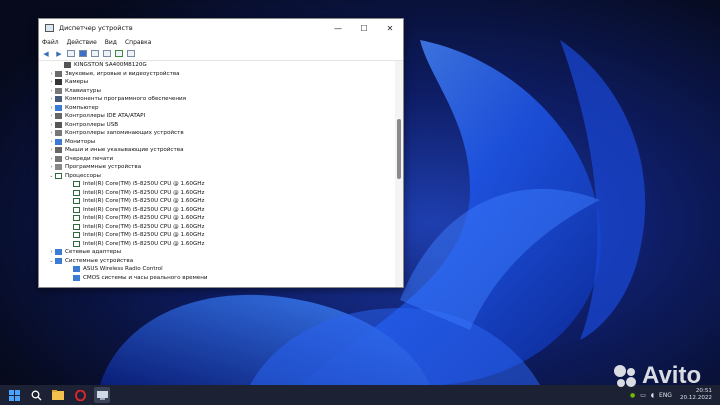 Image resolution: width=720 pixels, height=405 pixels. Describe the element at coordinates (83, 53) in the screenshot. I see `help-icon` at that location.